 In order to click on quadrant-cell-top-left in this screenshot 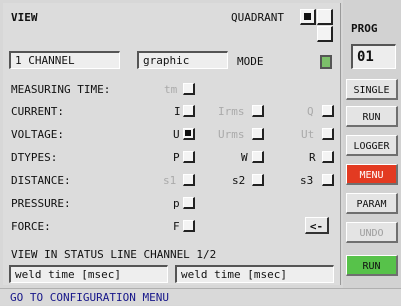, I will do `click(308, 17)`.